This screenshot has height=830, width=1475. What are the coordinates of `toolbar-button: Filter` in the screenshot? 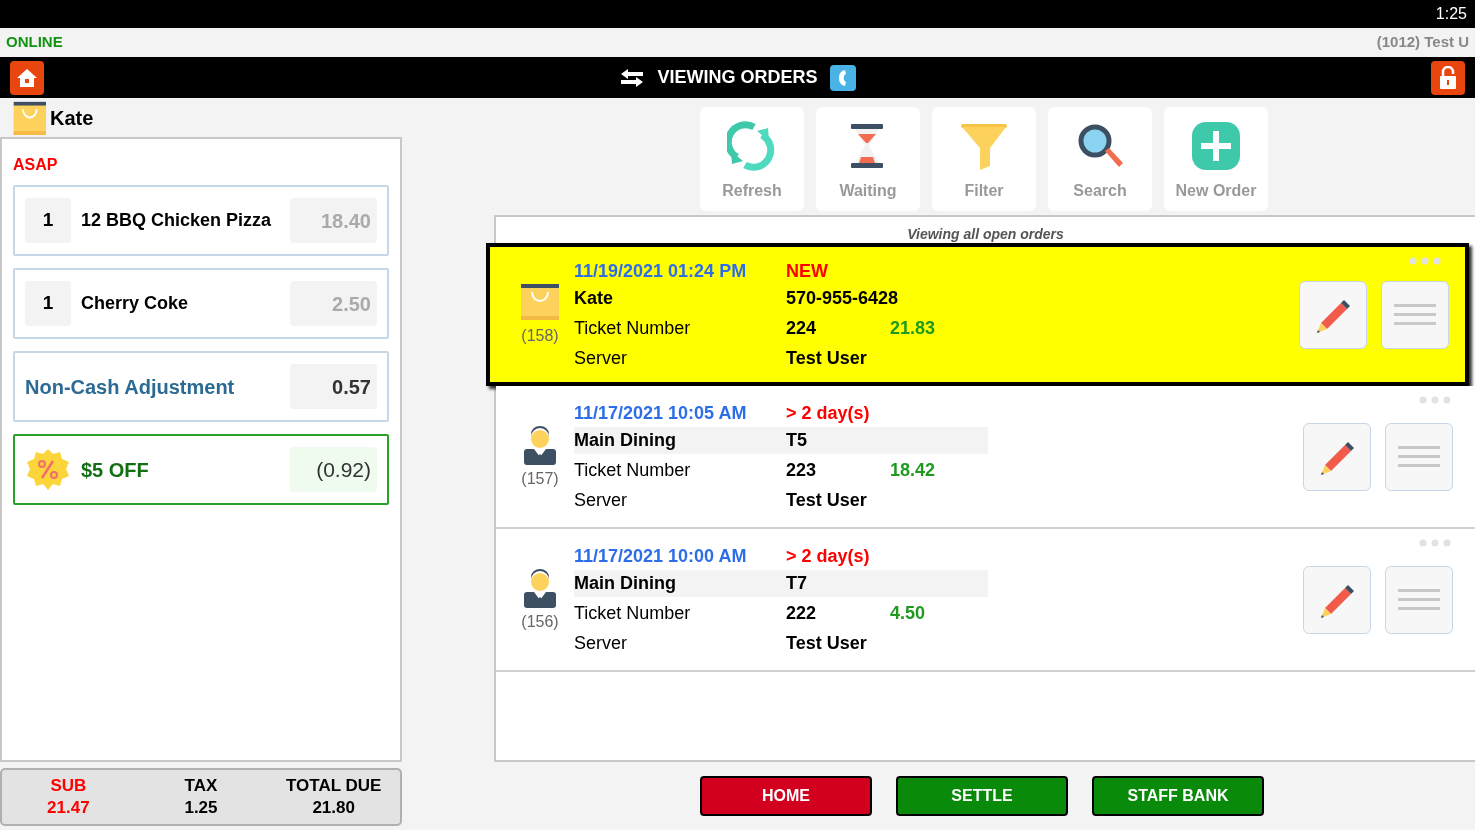 It's located at (984, 159).